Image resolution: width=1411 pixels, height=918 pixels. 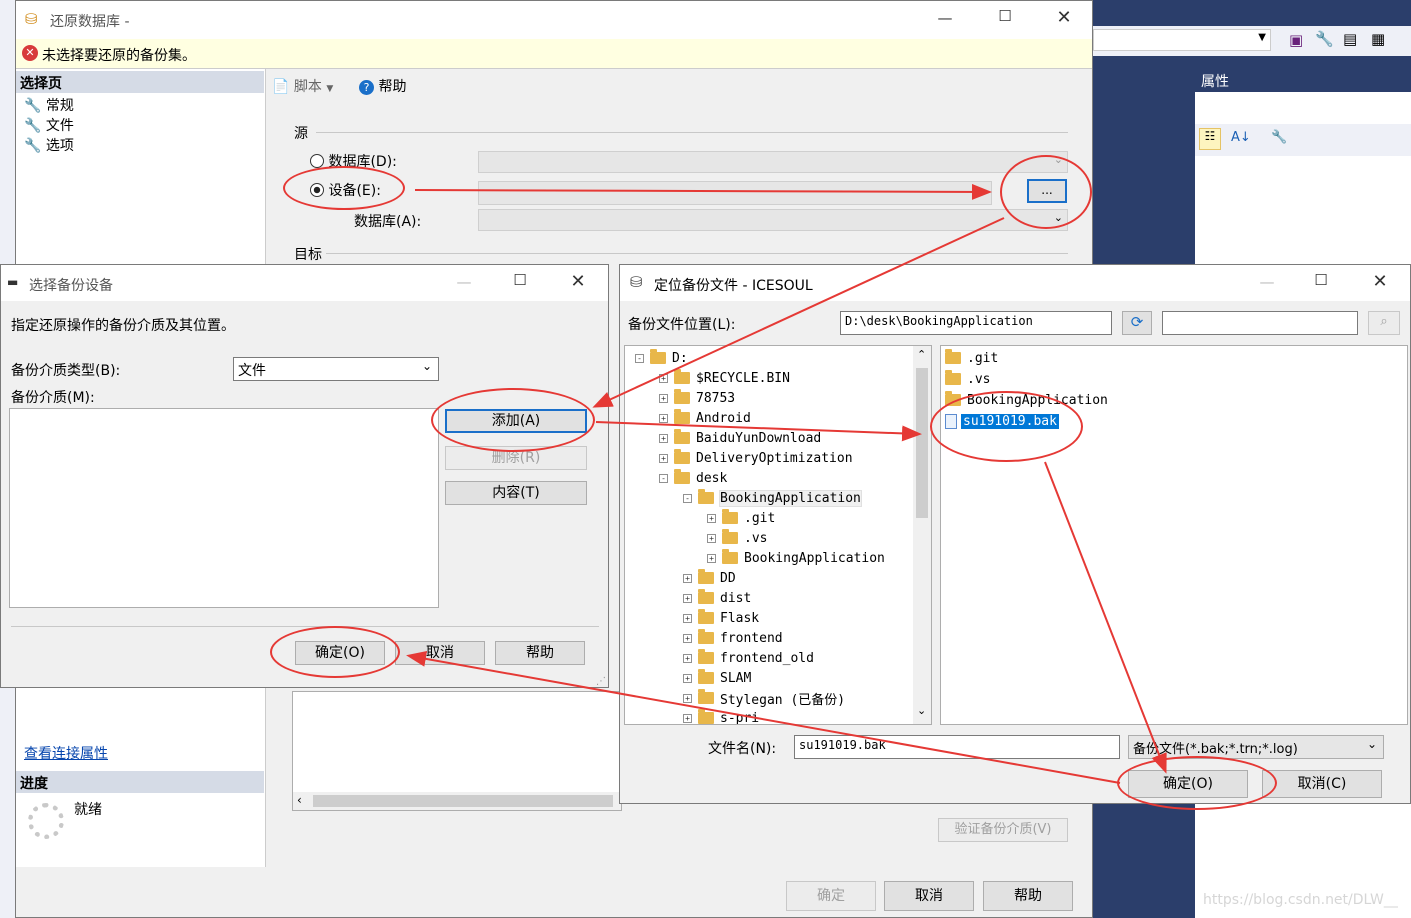 I want to click on arrow-device-to-browse, so click(x=703, y=191).